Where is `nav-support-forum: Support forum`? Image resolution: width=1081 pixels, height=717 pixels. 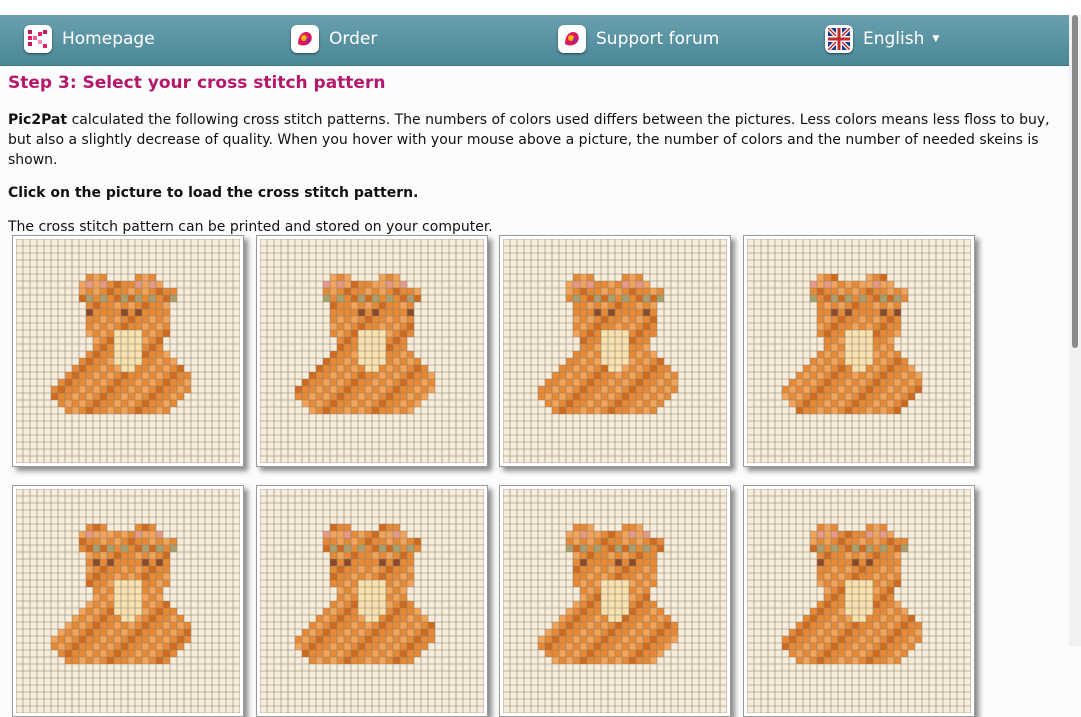 nav-support-forum: Support forum is located at coordinates (638, 39).